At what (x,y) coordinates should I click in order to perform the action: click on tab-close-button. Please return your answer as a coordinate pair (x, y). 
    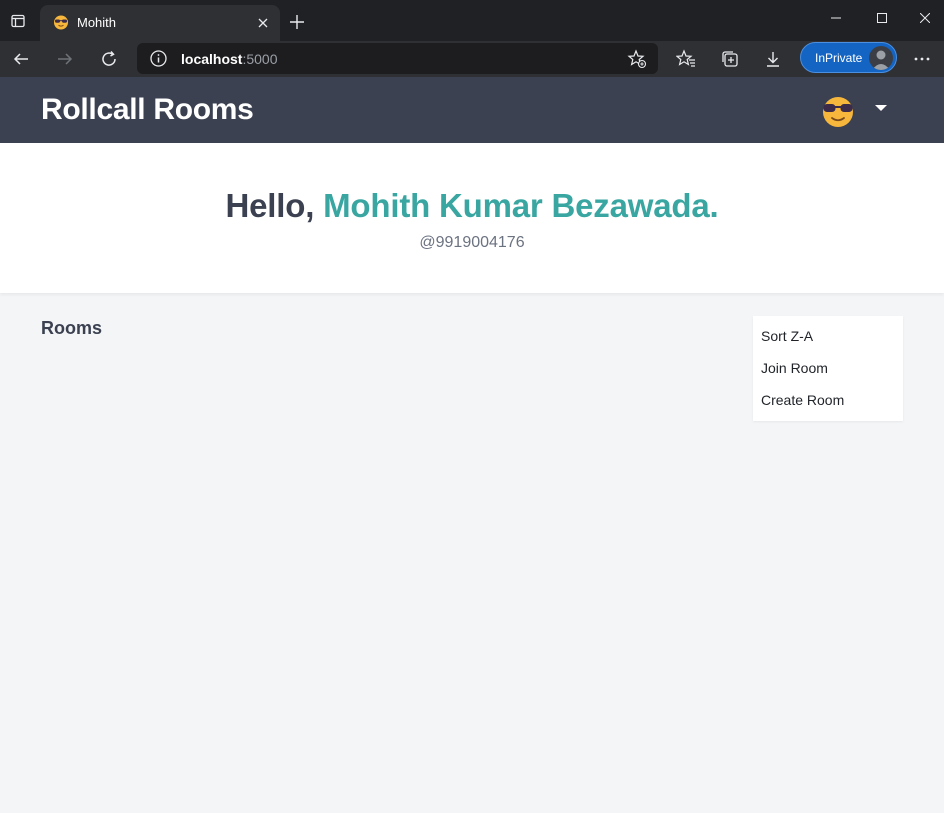
    Looking at the image, I should click on (263, 23).